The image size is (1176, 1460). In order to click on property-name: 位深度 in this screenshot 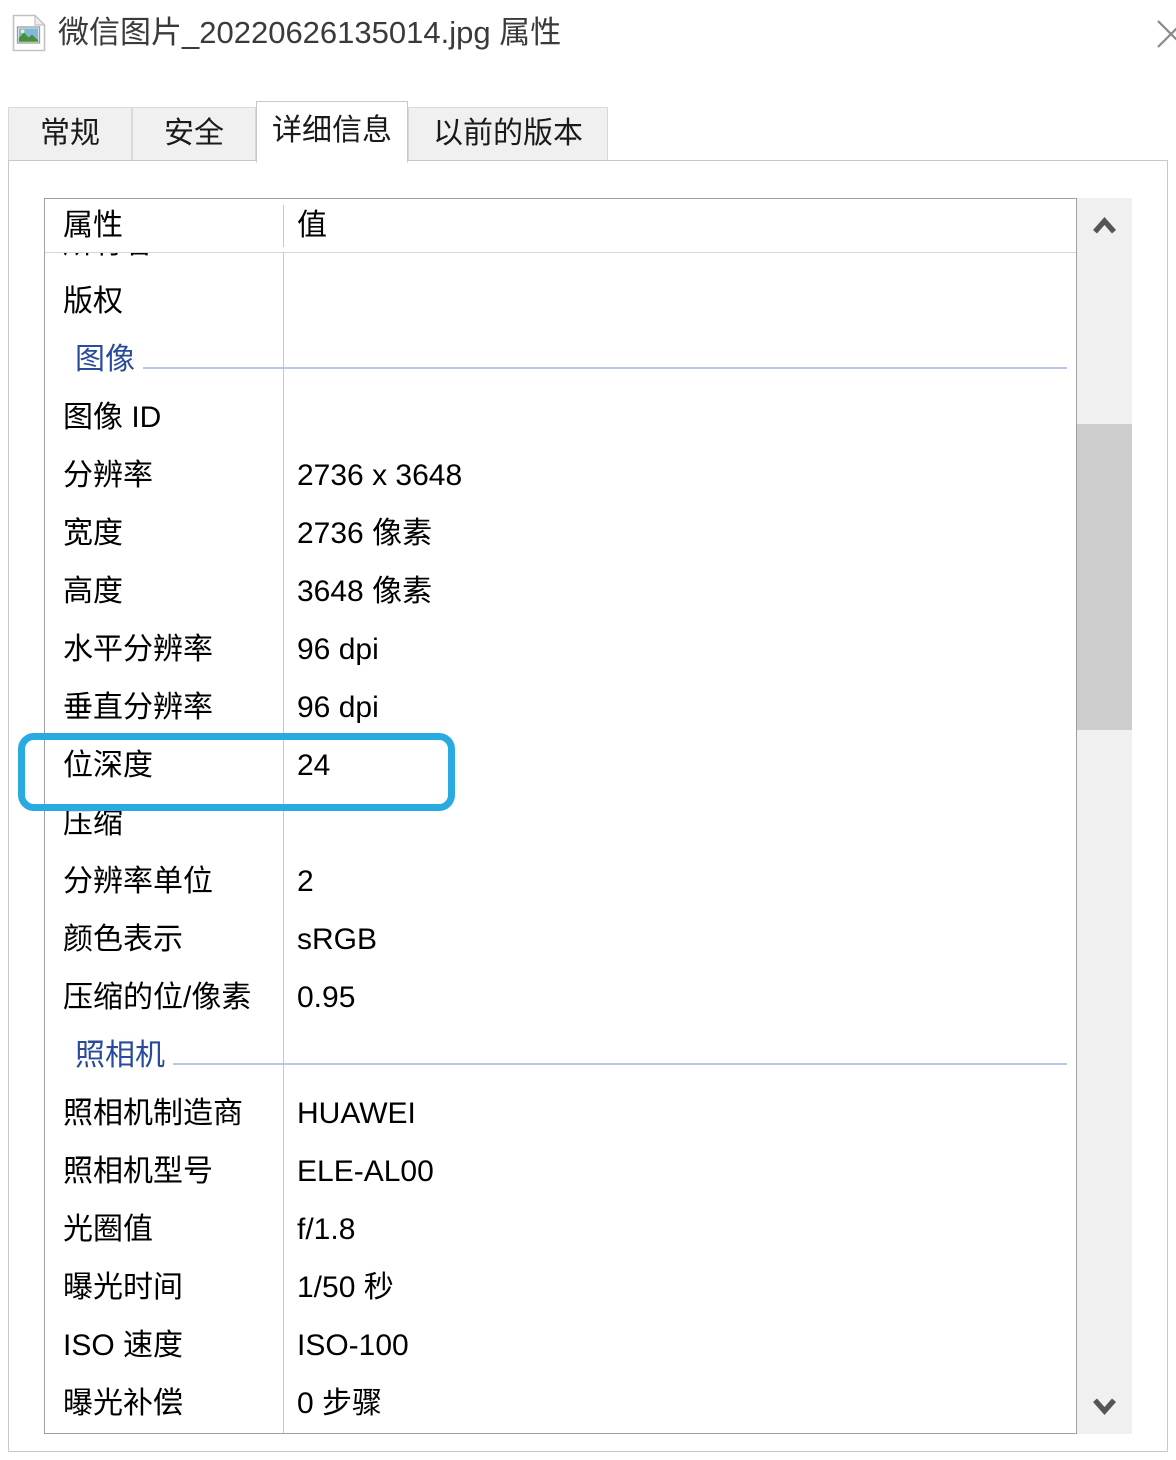, I will do `click(108, 765)`.